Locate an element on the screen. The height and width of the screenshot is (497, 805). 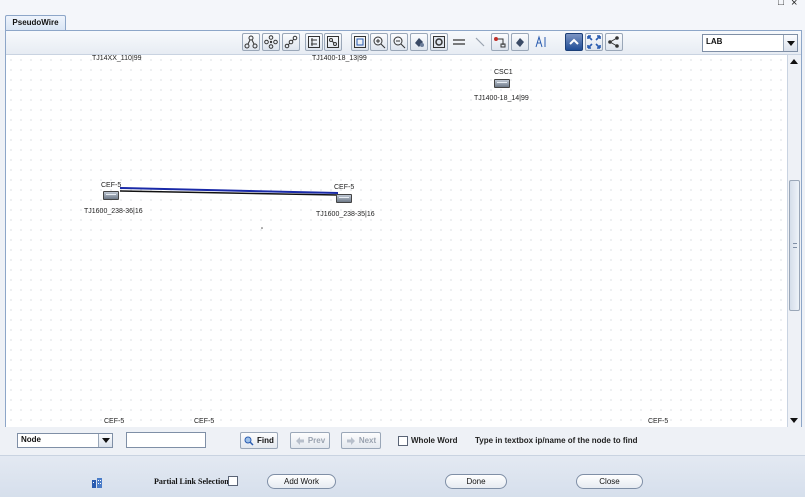
find-search-input is located at coordinates (166, 440).